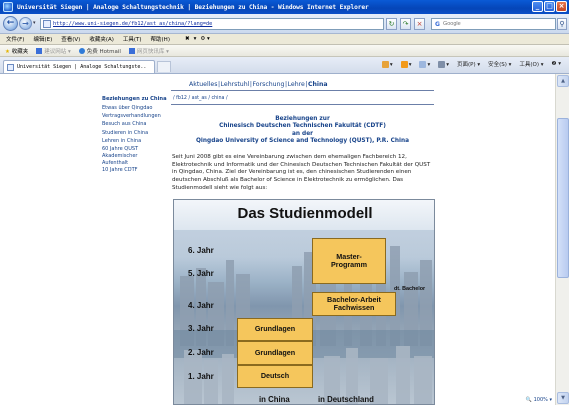 The width and height of the screenshot is (569, 405). What do you see at coordinates (346, 399) in the screenshot?
I see `column-label-deutschland: in Deutschland` at bounding box center [346, 399].